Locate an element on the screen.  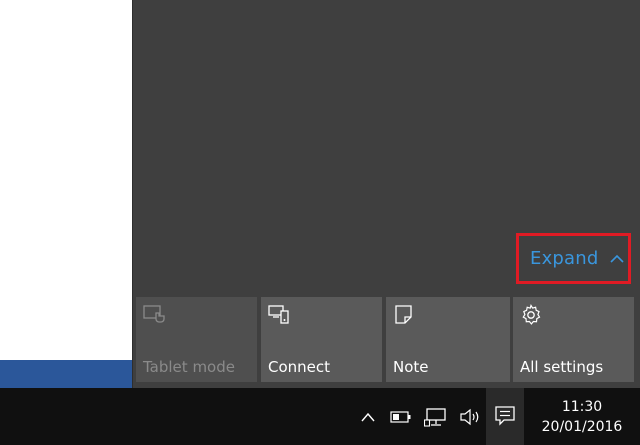
window-blue-bar is located at coordinates (66, 374).